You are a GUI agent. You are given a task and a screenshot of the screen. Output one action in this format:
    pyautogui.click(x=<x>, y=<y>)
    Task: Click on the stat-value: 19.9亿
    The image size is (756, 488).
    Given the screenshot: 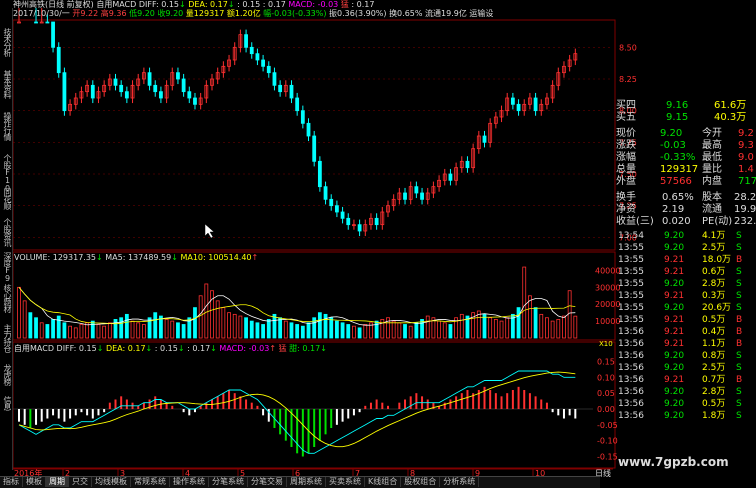 What is the action you would take?
    pyautogui.click(x=745, y=209)
    